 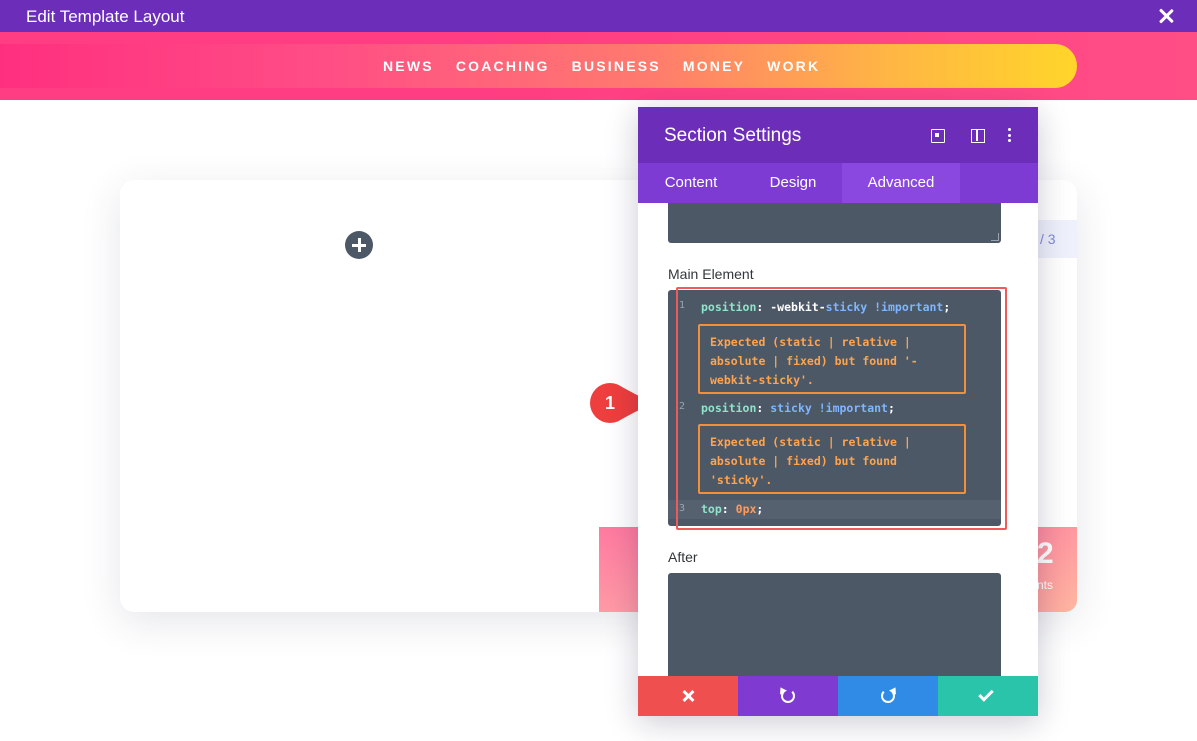 I want to click on header-band: NEWS COACHING BUSINESS MONEY WORK, so click(x=598, y=66).